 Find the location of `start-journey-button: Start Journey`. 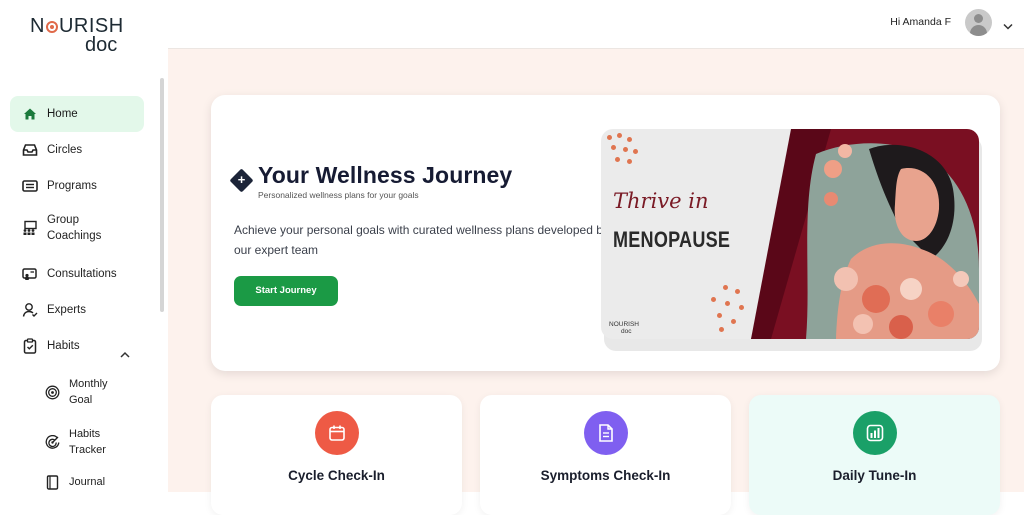

start-journey-button: Start Journey is located at coordinates (286, 291).